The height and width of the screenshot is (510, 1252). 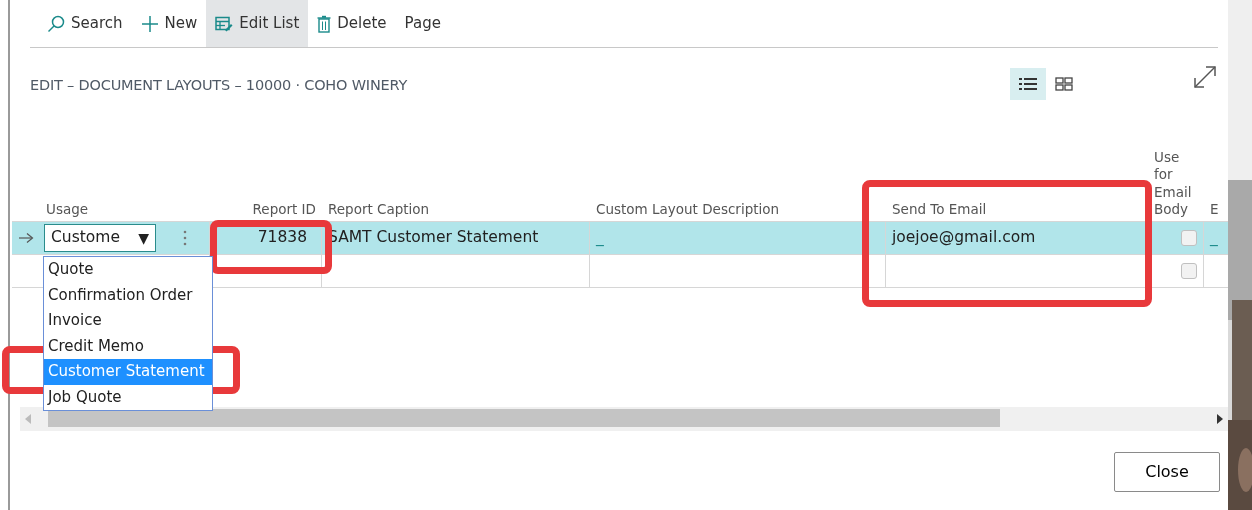 What do you see at coordinates (56, 23) in the screenshot?
I see `search-icon` at bounding box center [56, 23].